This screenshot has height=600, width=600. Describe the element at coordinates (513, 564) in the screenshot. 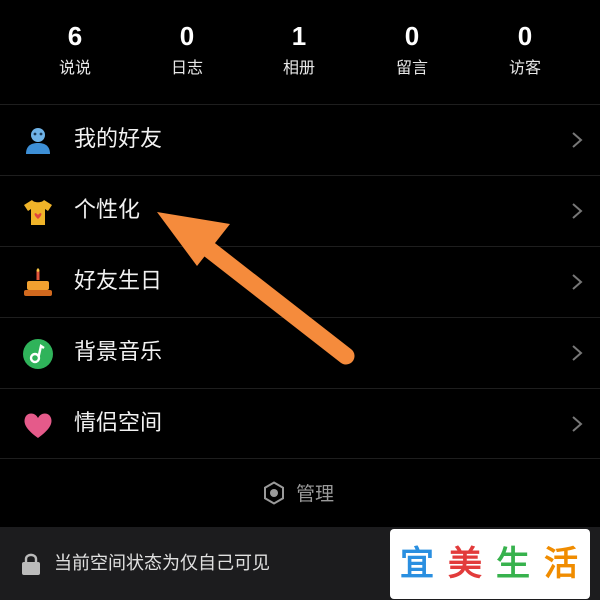

I see `watermark-char: 生` at that location.